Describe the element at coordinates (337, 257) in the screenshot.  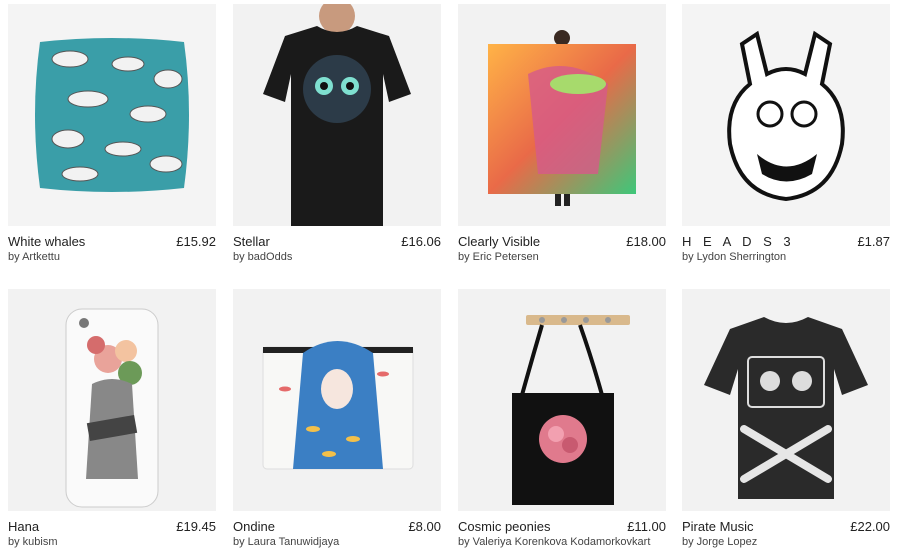
I see `product-artist: by badOdds` at that location.